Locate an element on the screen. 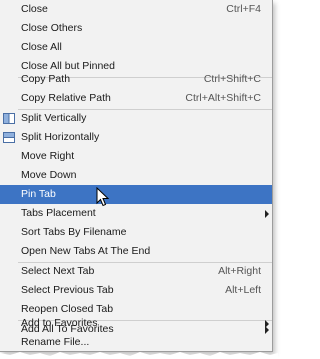 The width and height of the screenshot is (320, 359). menu-item-sort-tabs-by-filename: Sort Tabs By Filename is located at coordinates (136, 232).